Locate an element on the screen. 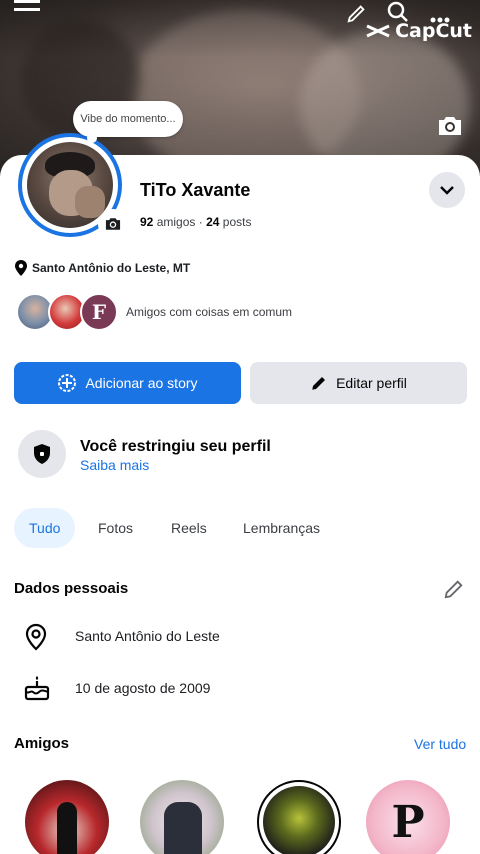 This screenshot has height=854, width=480. hometown-text: Santo Antônio do Leste is located at coordinates (147, 636).